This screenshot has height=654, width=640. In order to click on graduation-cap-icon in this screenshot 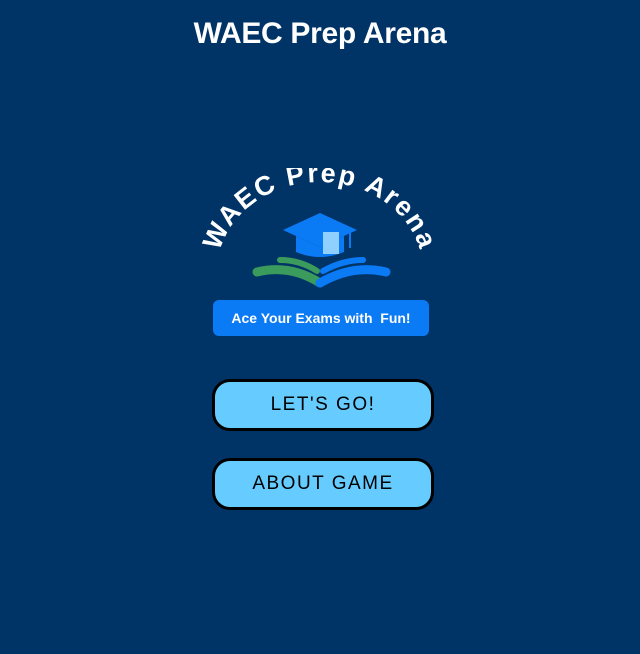, I will do `click(320, 235)`.